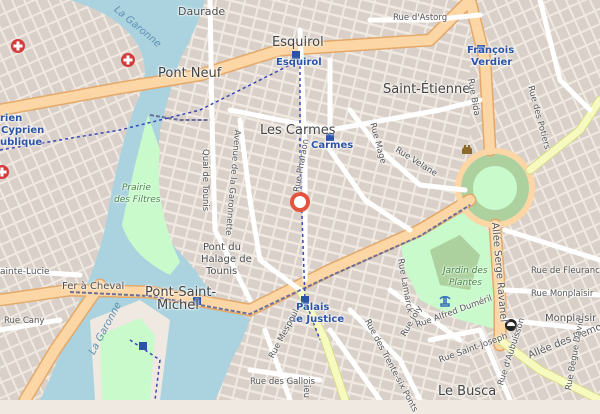 The width and height of the screenshot is (600, 414). Describe the element at coordinates (24, 321) in the screenshot. I see `street-label-rue-cany: Rue Cany` at that location.